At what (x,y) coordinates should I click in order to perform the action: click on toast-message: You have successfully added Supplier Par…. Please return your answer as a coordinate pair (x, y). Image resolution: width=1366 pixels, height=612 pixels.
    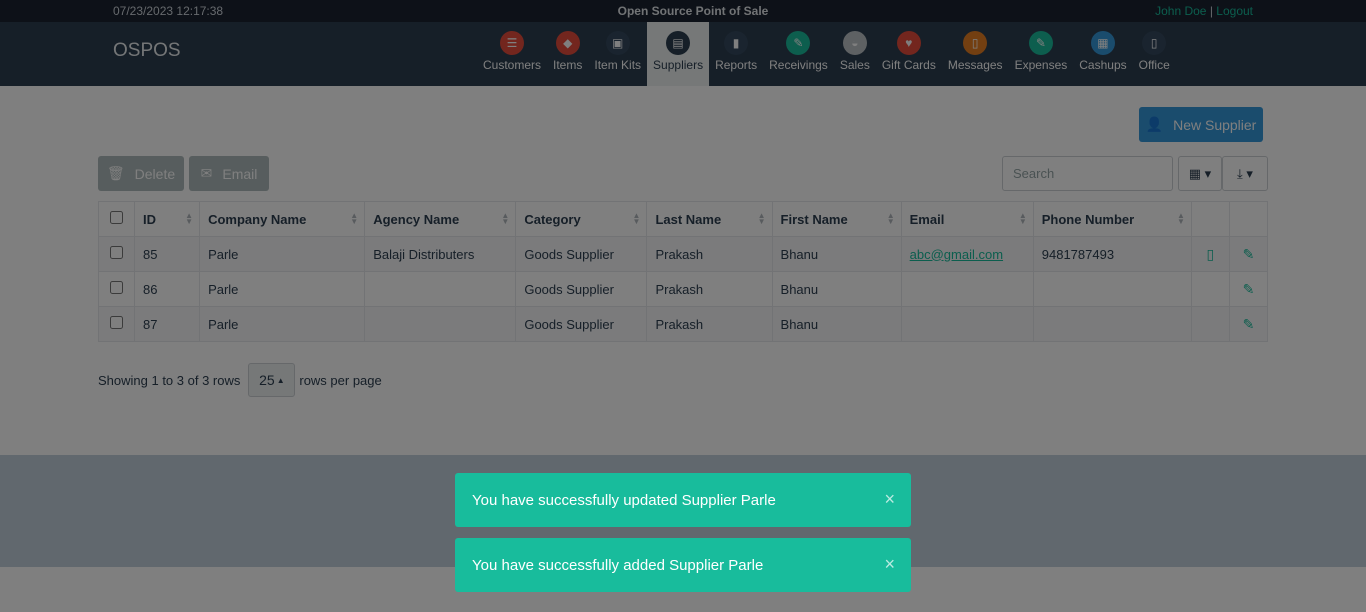
    Looking at the image, I should click on (618, 565).